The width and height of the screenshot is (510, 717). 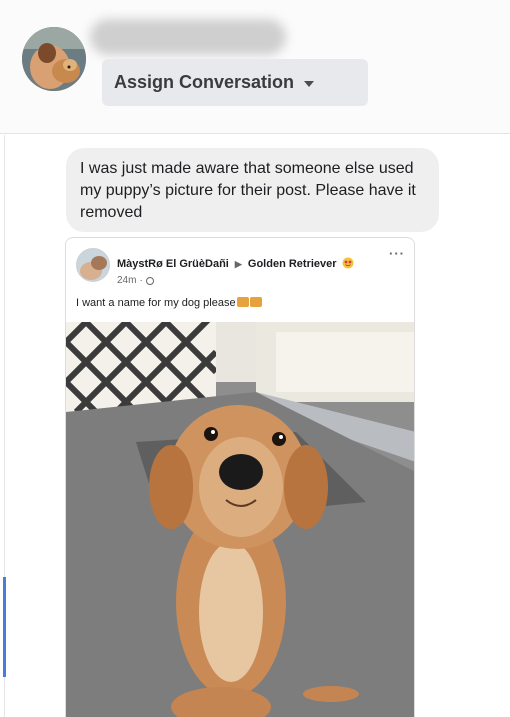 I want to click on post-author-line: MàystRø El GrüèDañi ▶ Golden Retriever, so click(x=235, y=263).